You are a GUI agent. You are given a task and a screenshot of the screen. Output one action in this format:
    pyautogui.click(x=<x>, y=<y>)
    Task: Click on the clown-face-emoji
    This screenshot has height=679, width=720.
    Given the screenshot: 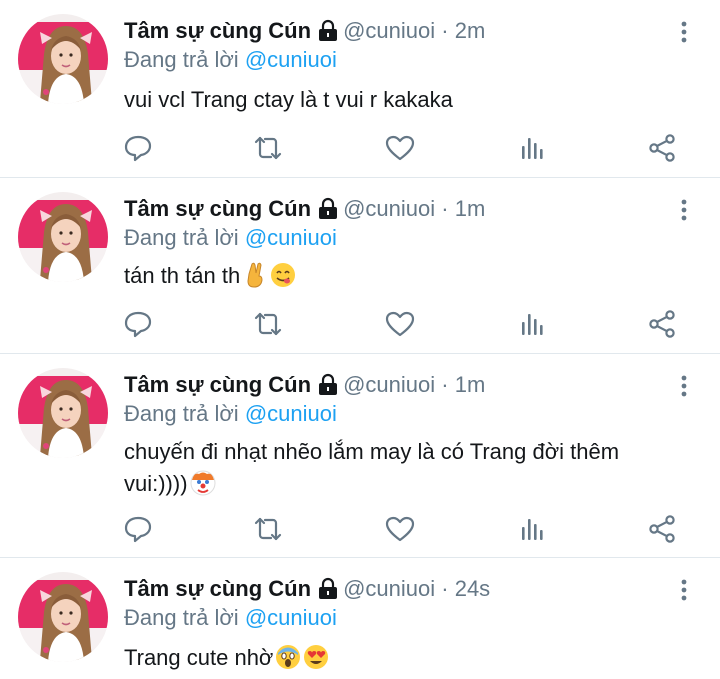 What is the action you would take?
    pyautogui.click(x=202, y=487)
    